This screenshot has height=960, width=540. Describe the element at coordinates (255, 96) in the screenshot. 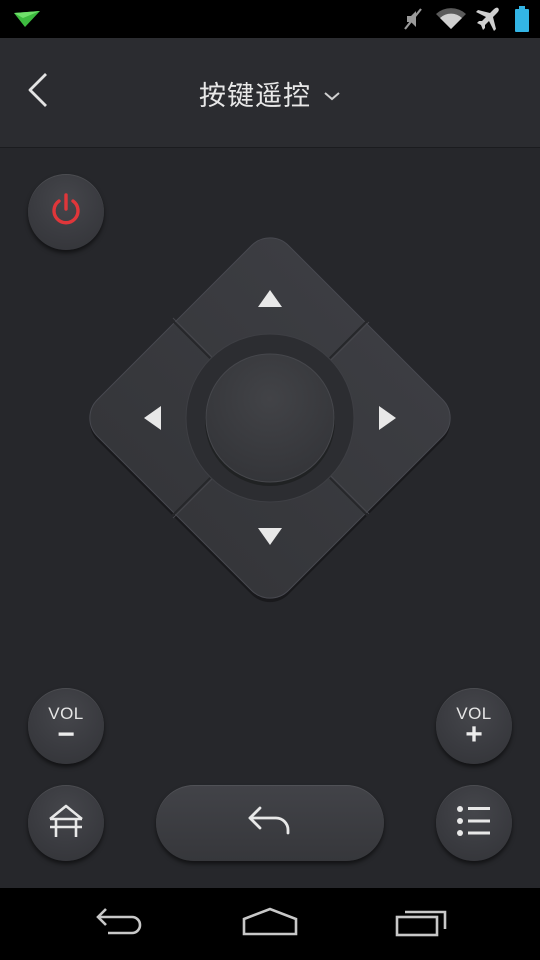

I see `page-title: 按键遥控` at that location.